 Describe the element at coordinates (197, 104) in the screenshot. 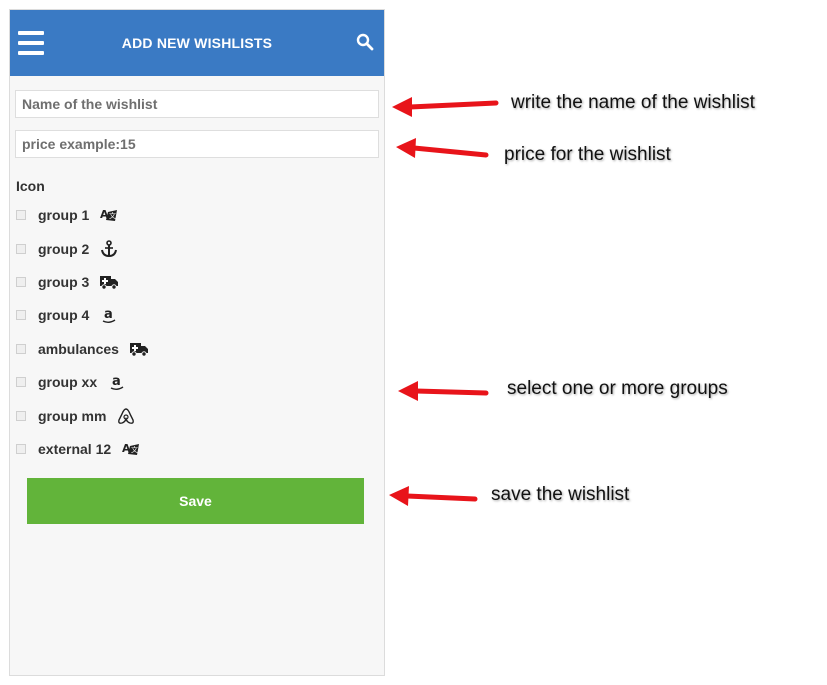

I see `wishlist-name-input` at that location.